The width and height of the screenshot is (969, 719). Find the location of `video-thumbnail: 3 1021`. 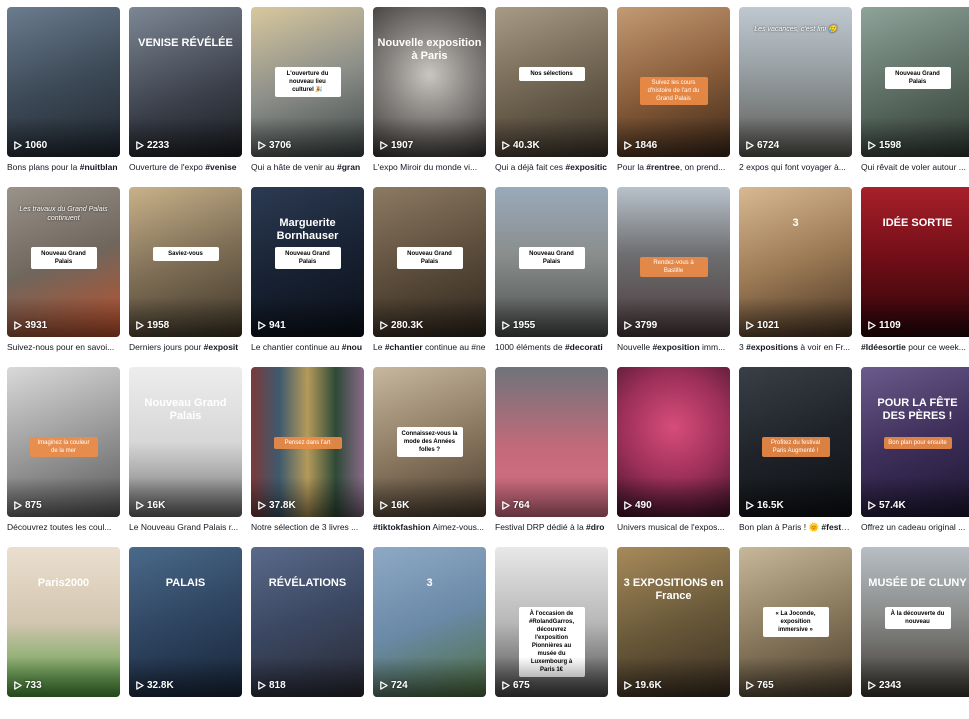

video-thumbnail: 3 1021 is located at coordinates (795, 262).